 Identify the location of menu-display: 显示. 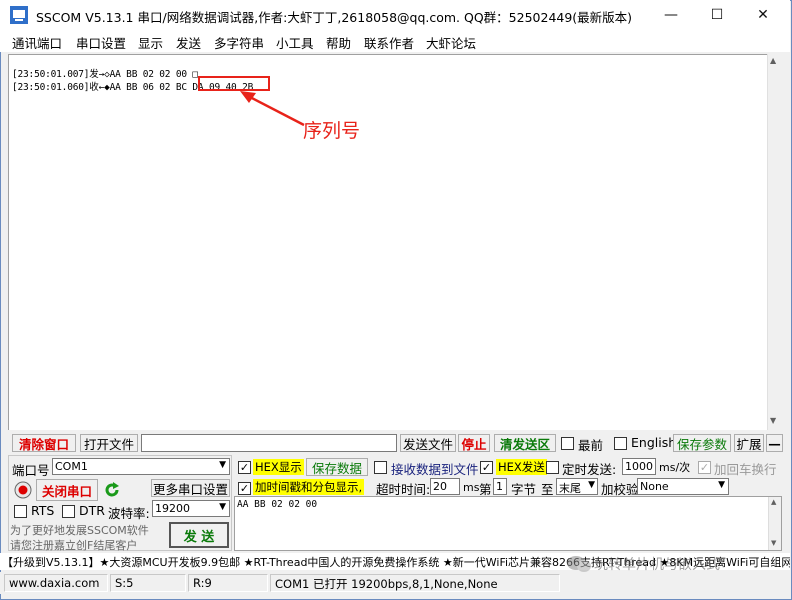
(150, 42).